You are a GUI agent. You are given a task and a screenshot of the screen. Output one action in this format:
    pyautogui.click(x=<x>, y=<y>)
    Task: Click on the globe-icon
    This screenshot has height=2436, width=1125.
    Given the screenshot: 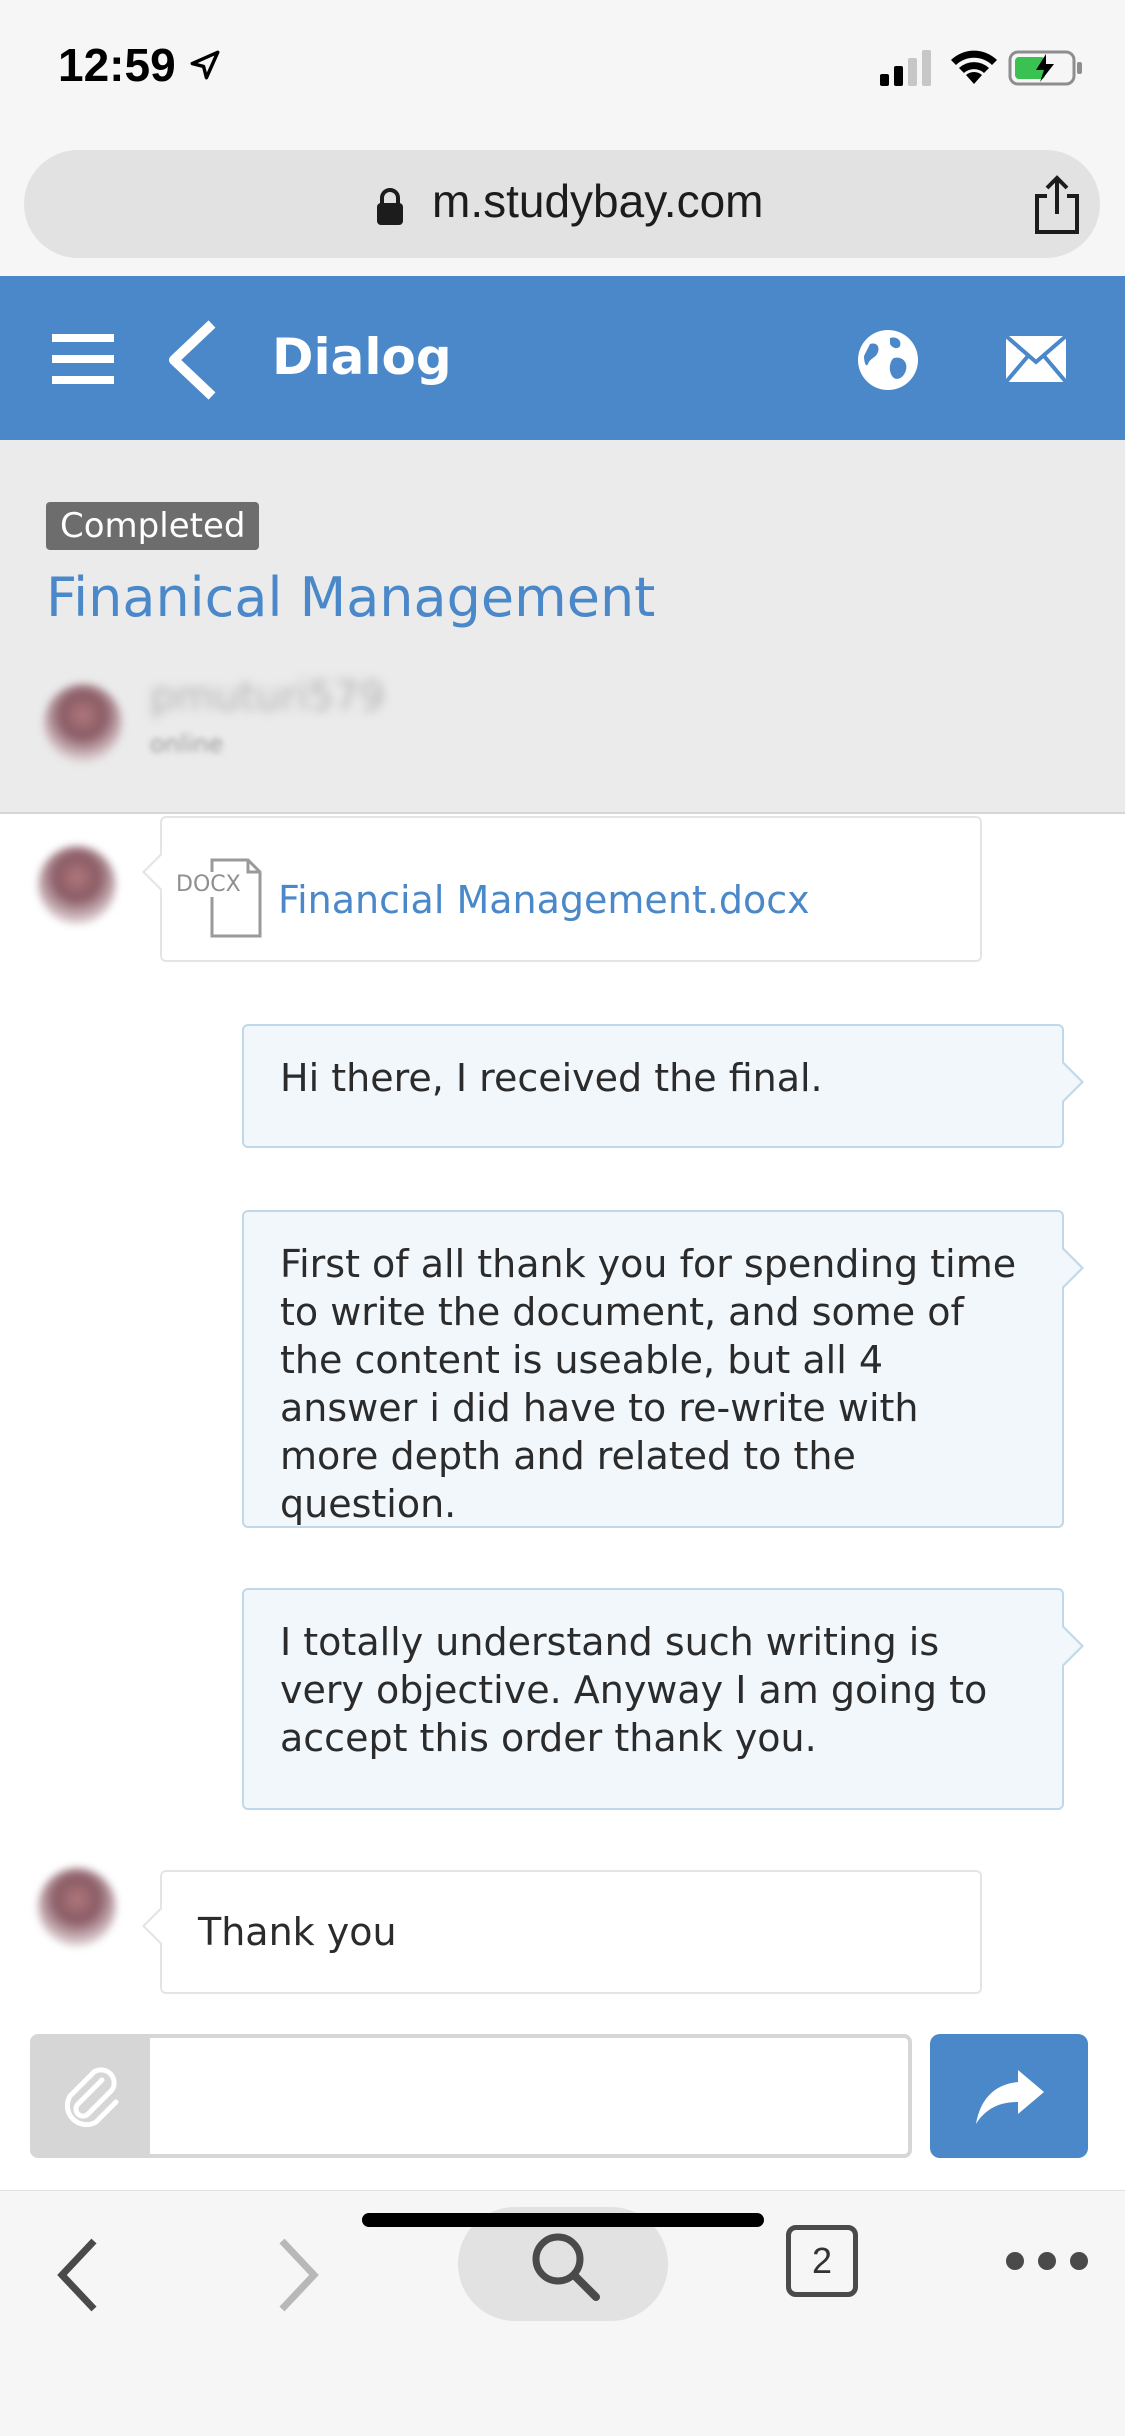 What is the action you would take?
    pyautogui.click(x=888, y=360)
    